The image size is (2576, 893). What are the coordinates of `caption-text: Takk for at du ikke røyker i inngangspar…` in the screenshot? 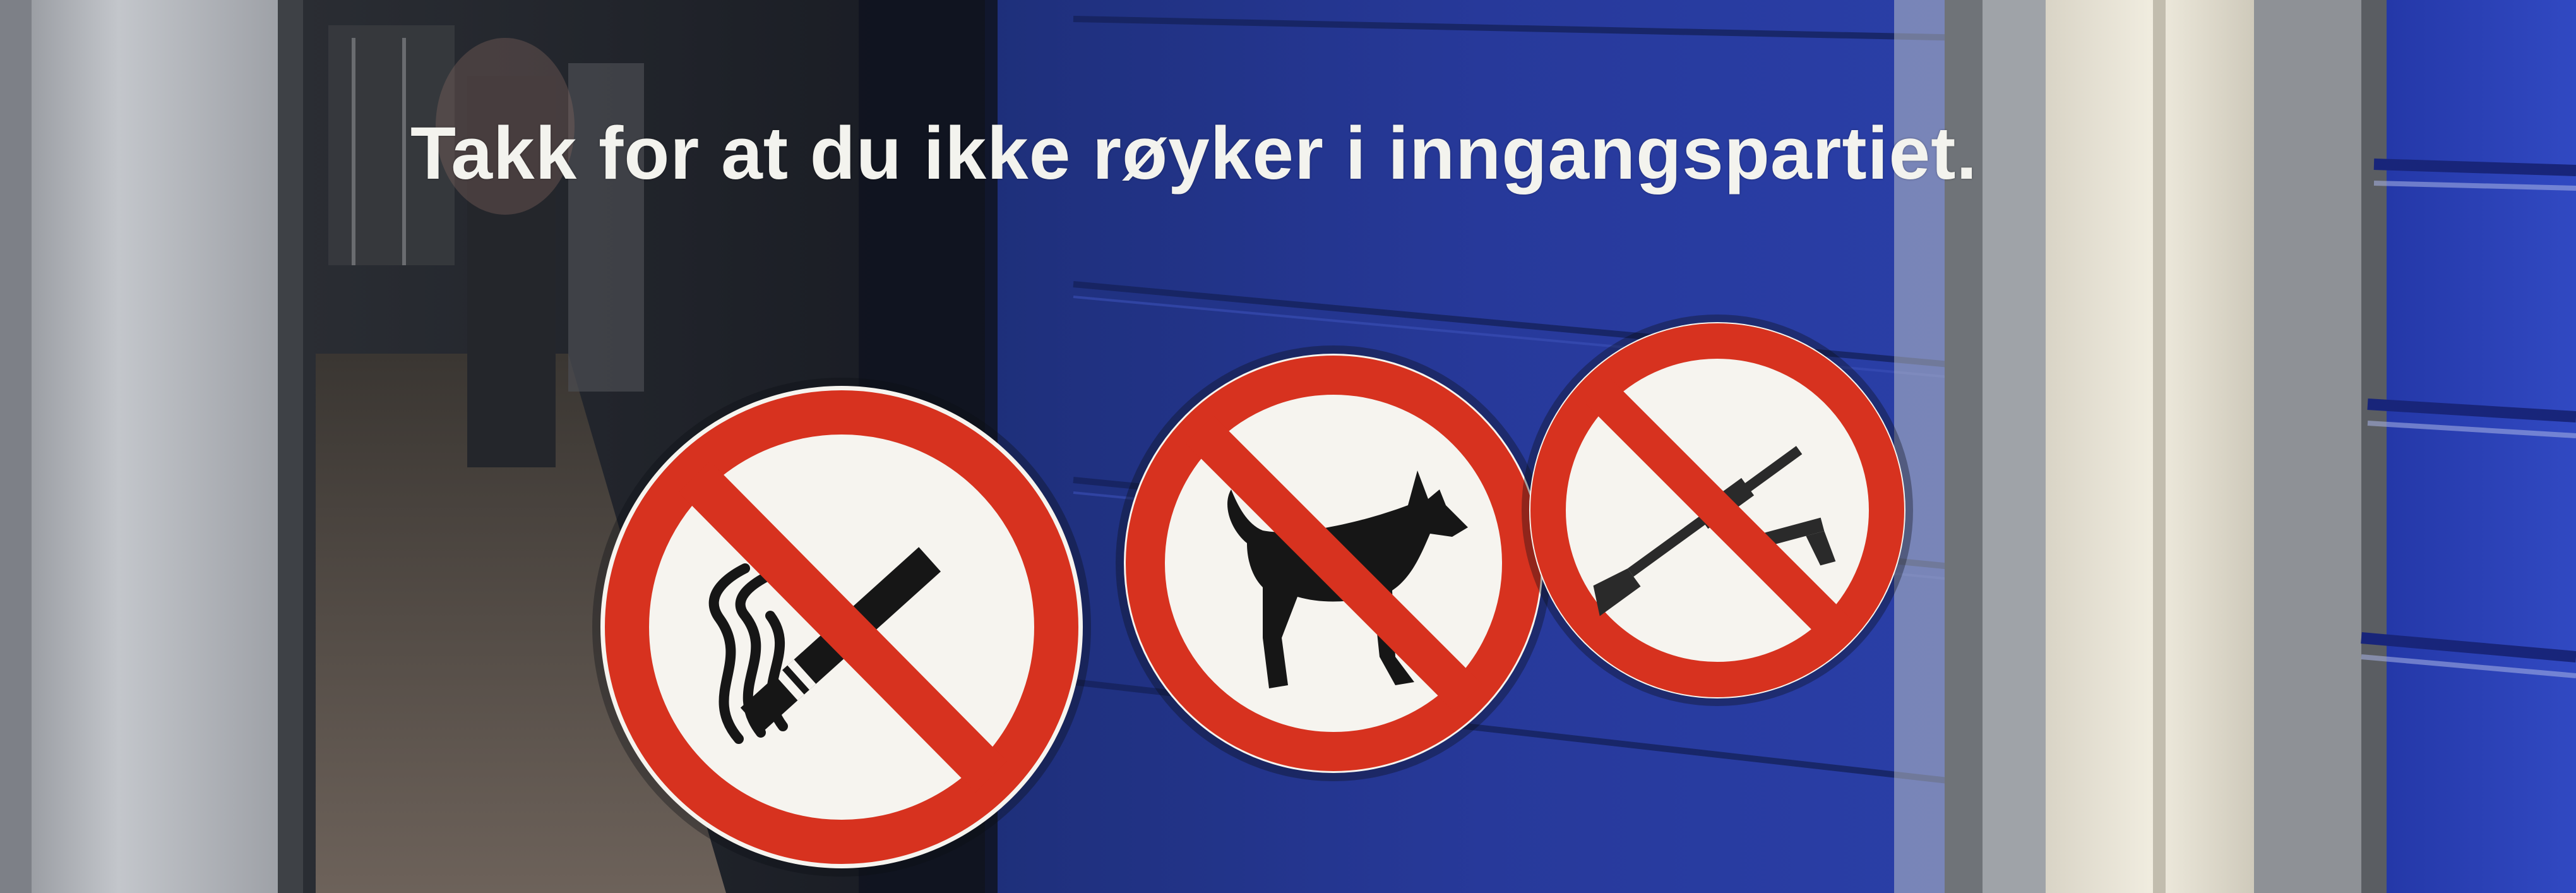 It's located at (1194, 153).